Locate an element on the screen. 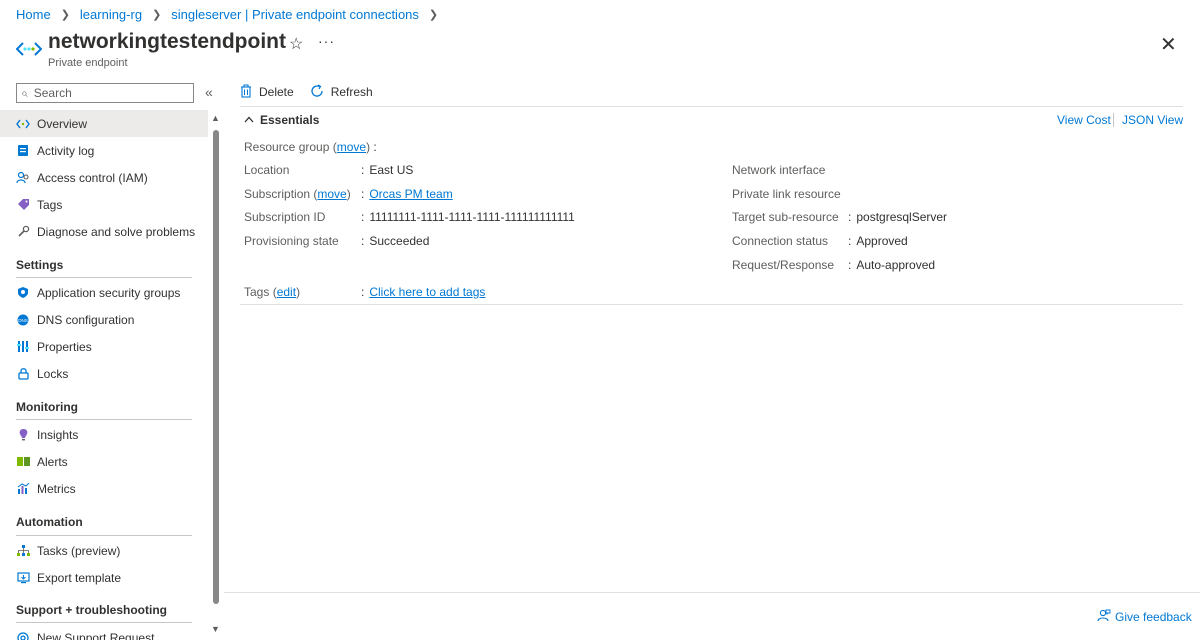 The width and height of the screenshot is (1200, 640). sidebar-item-export-template: Export template is located at coordinates (104, 577).